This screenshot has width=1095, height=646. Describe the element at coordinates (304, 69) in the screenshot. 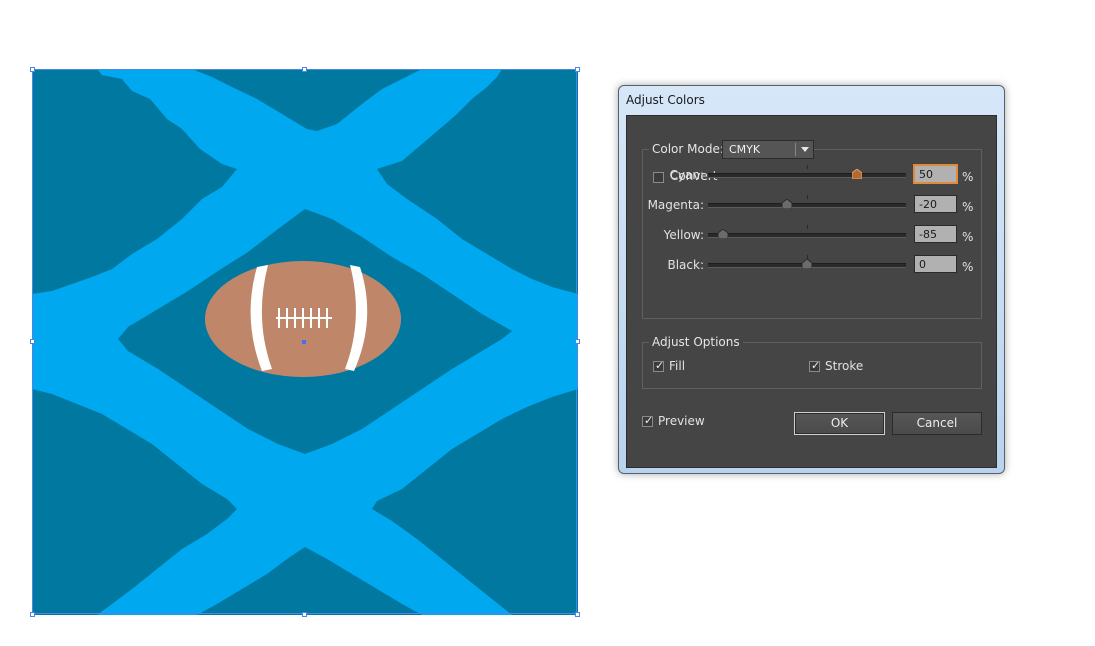

I see `handle-top-center` at that location.